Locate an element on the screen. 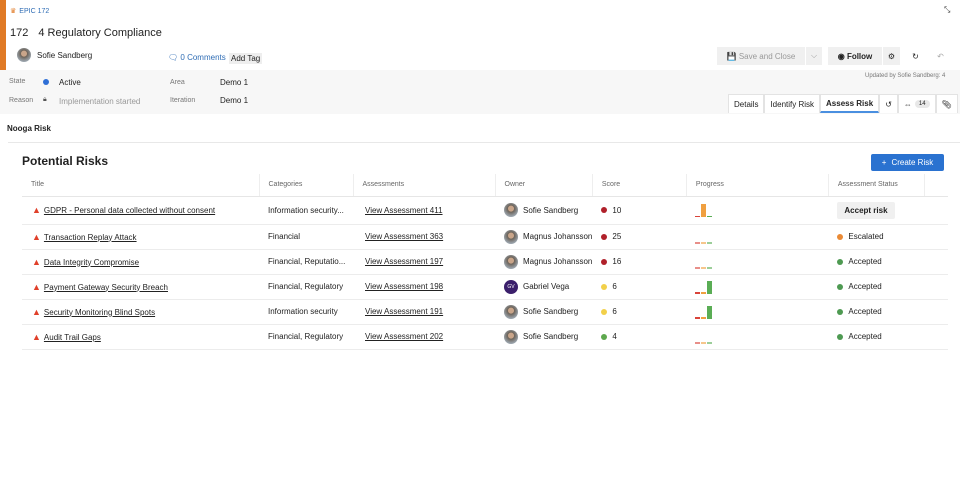 The width and height of the screenshot is (960, 504). view-assessment-link: View Assessment 363 is located at coordinates (404, 236).